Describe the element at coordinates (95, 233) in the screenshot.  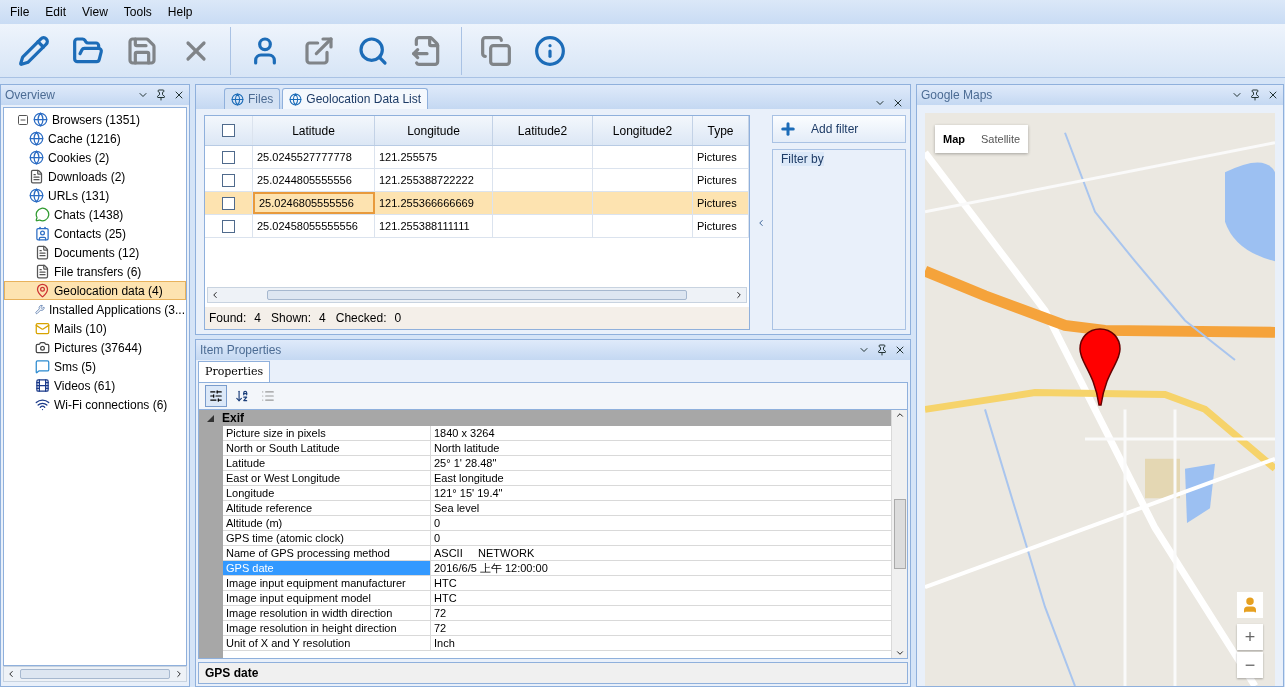
I see `tree-item: Contacts (25)` at that location.